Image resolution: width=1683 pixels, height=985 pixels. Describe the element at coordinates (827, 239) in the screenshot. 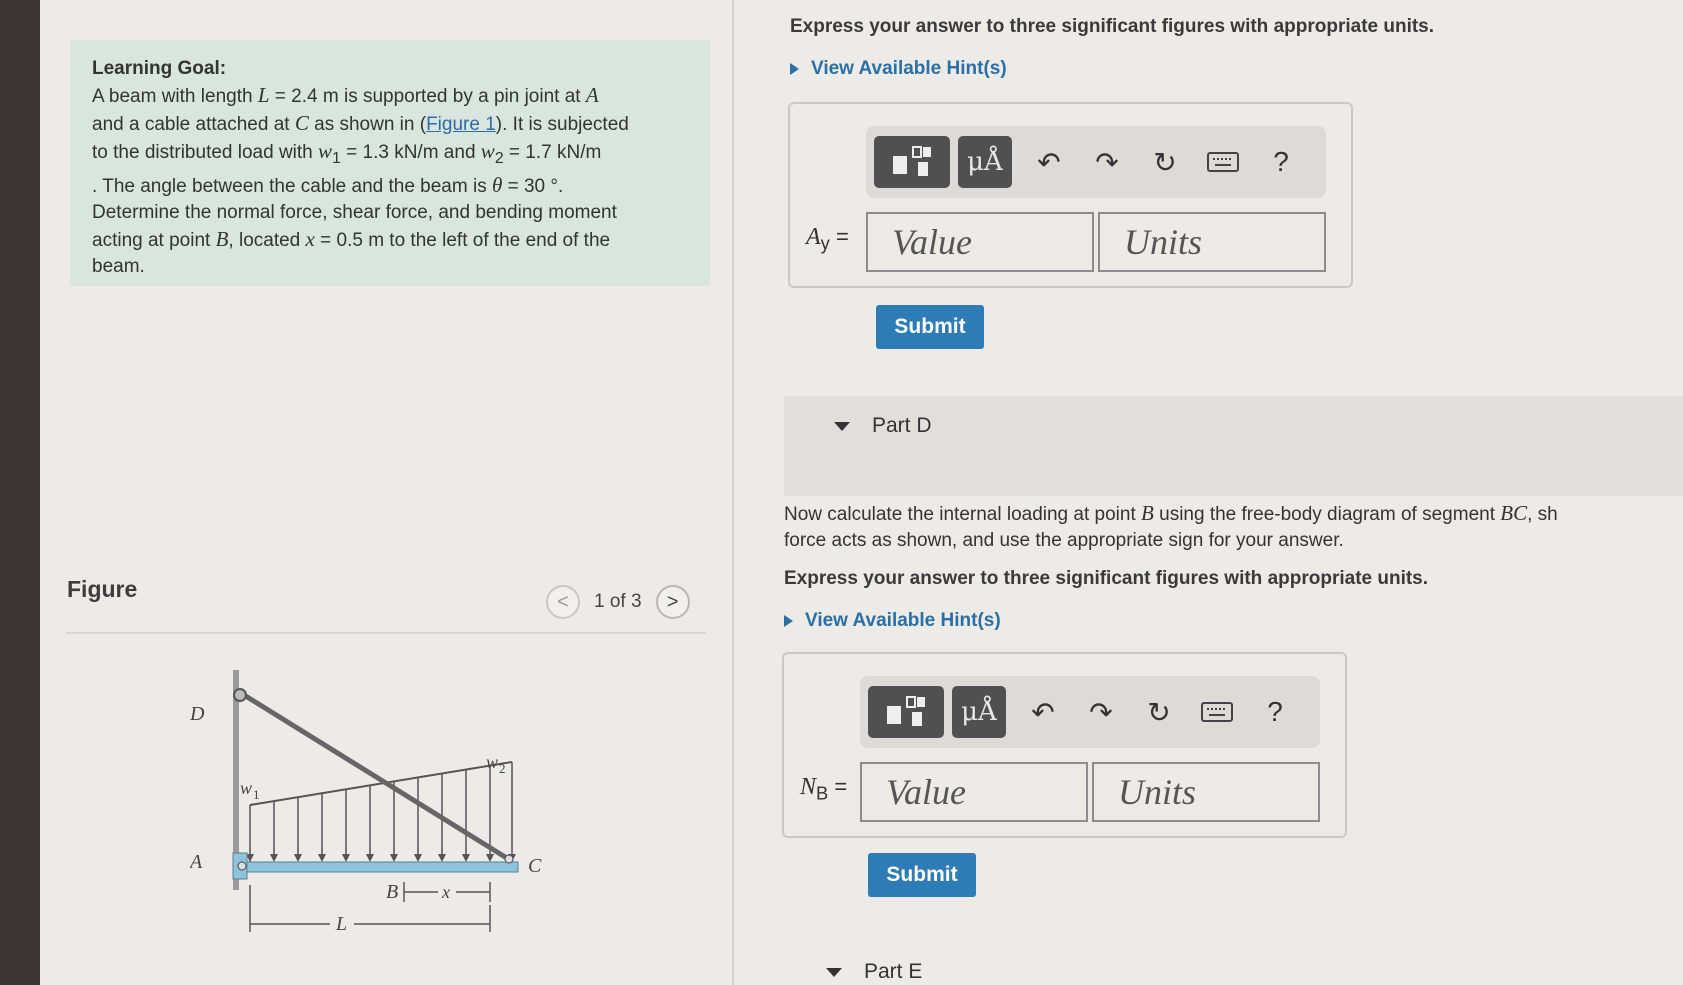

I see `part-c-field-label: Ay =` at that location.